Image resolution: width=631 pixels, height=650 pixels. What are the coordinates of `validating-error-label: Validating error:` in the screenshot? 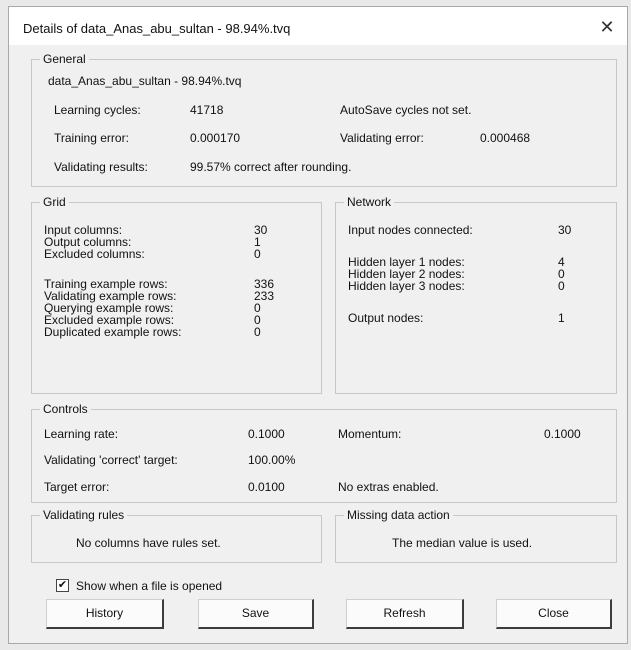 It's located at (382, 138).